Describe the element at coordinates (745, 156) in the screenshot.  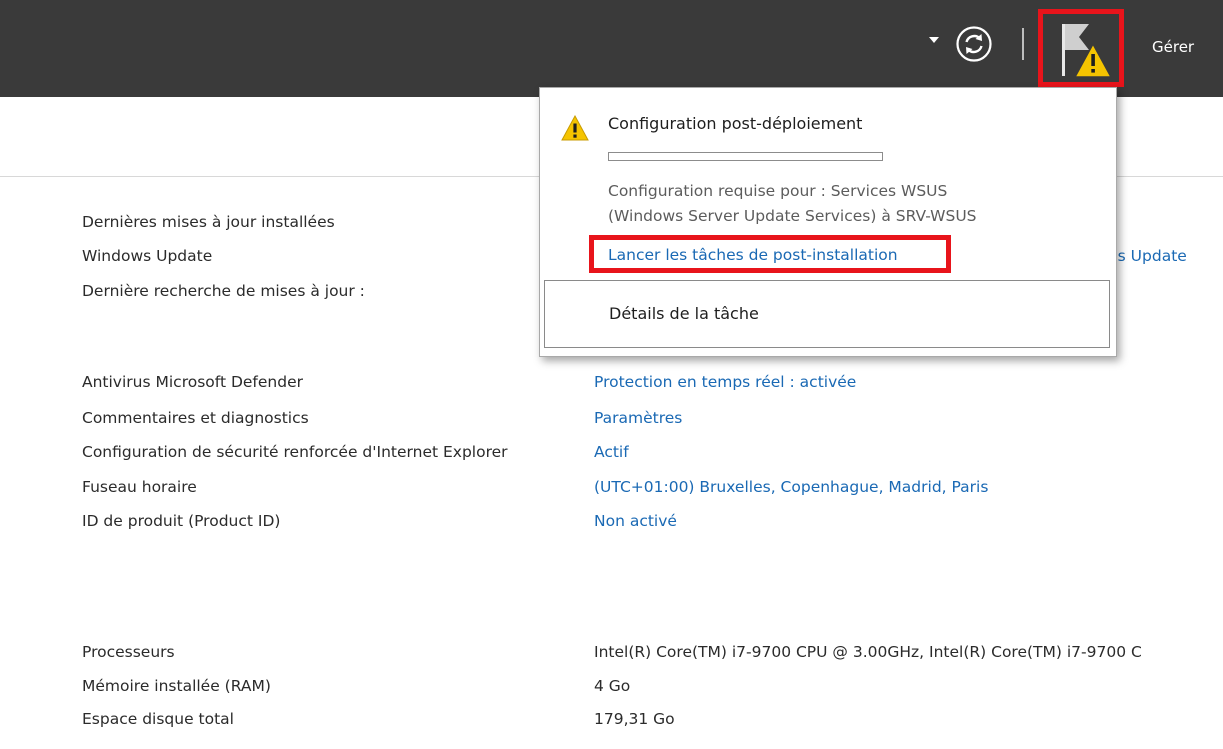
I see `notification-progress-bar` at that location.